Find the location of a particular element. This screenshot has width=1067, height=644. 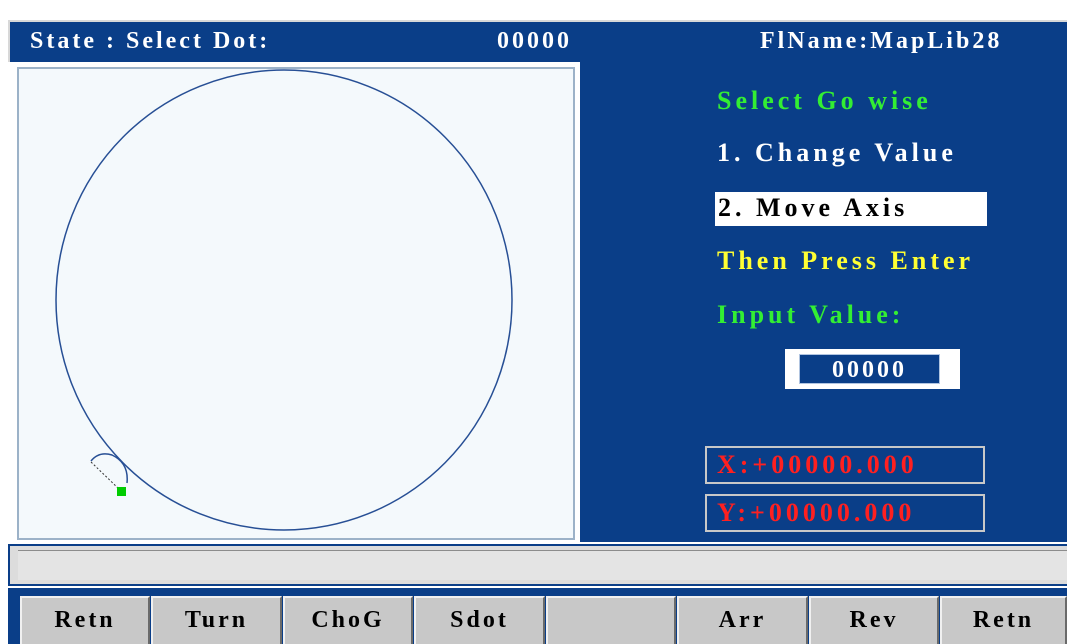

fkey-rev: Rev is located at coordinates (874, 620).